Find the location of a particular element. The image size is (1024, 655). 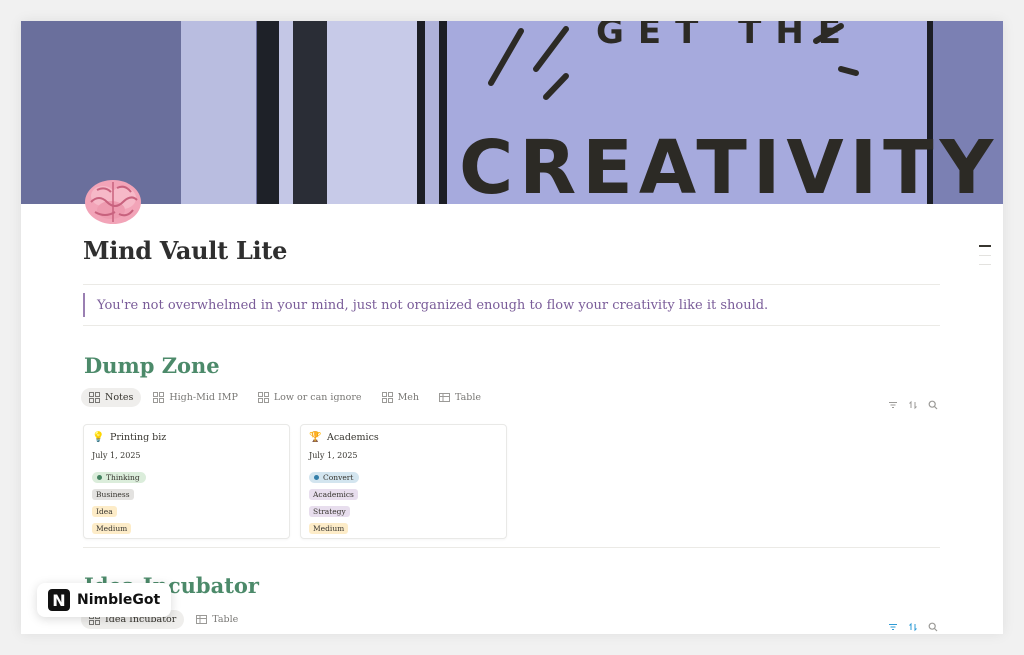

nimblegot-logo: N is located at coordinates (59, 600).